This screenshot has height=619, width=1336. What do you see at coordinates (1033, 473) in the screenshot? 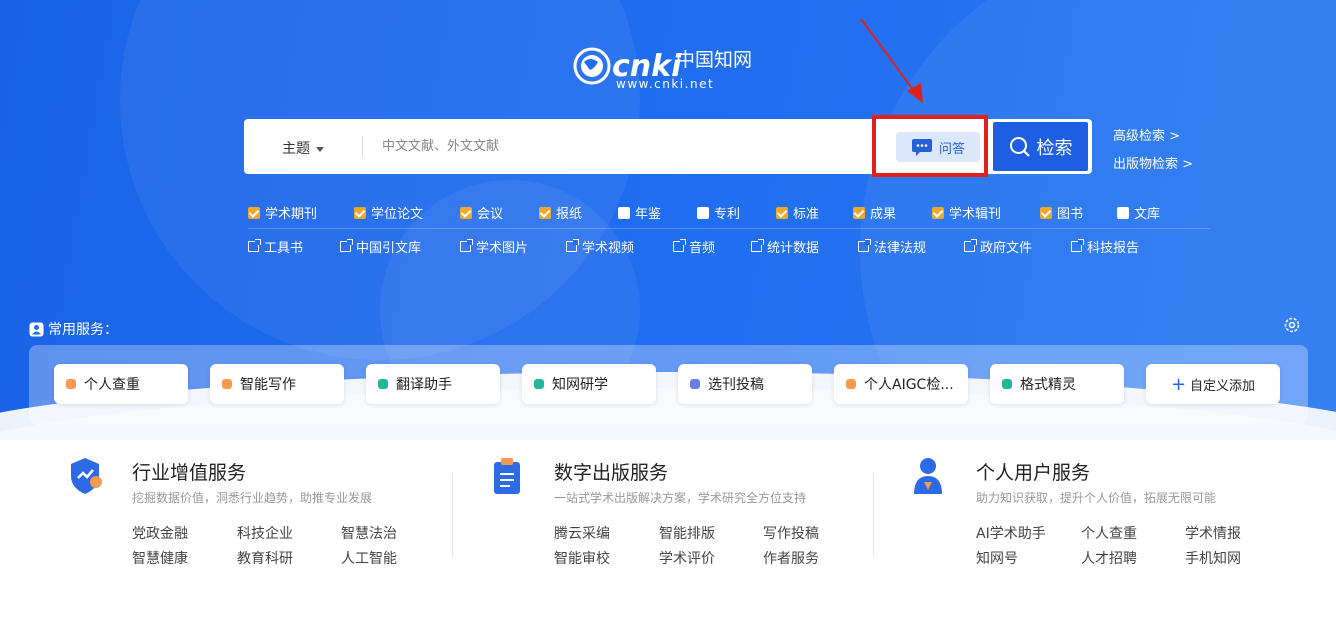
I see `section-title: 个人用户服务` at bounding box center [1033, 473].